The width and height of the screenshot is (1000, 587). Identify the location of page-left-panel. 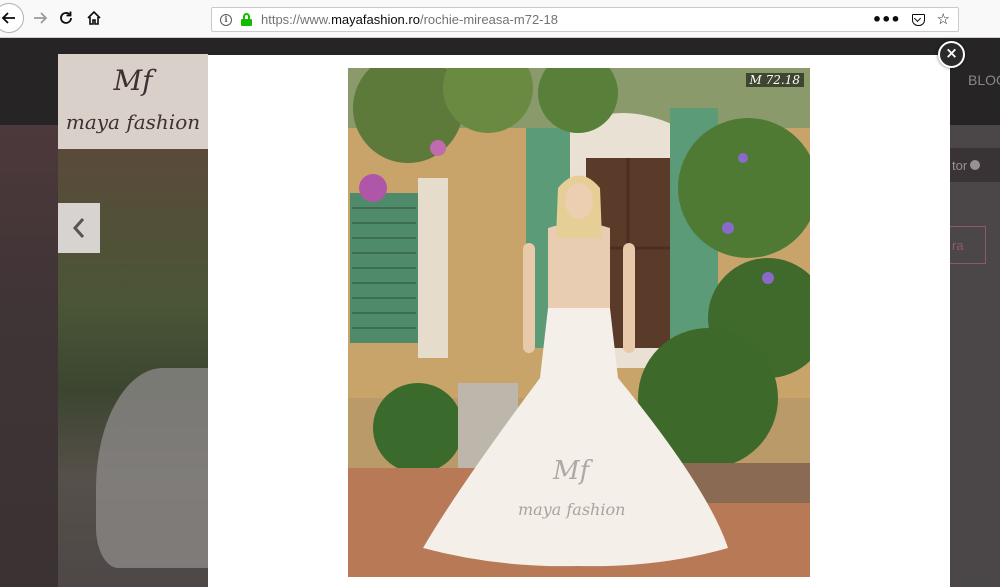
(29, 356).